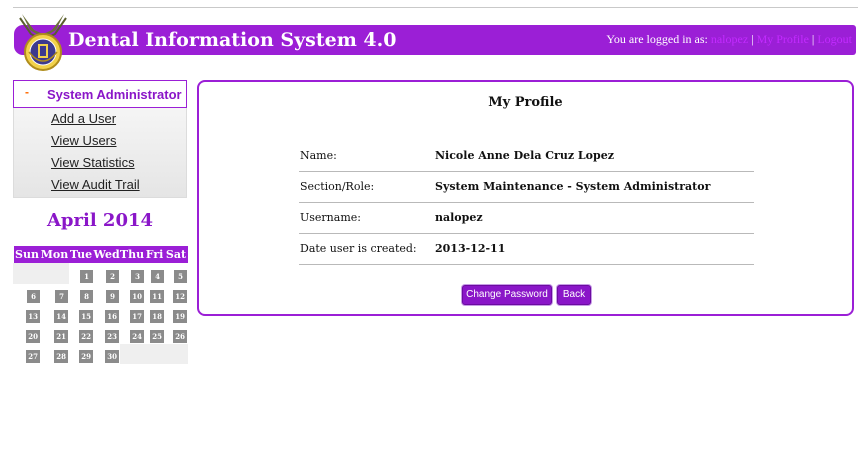 The image size is (858, 455). I want to click on calendar-week-row: 13 14 15 16 17 18 19, so click(100, 313).